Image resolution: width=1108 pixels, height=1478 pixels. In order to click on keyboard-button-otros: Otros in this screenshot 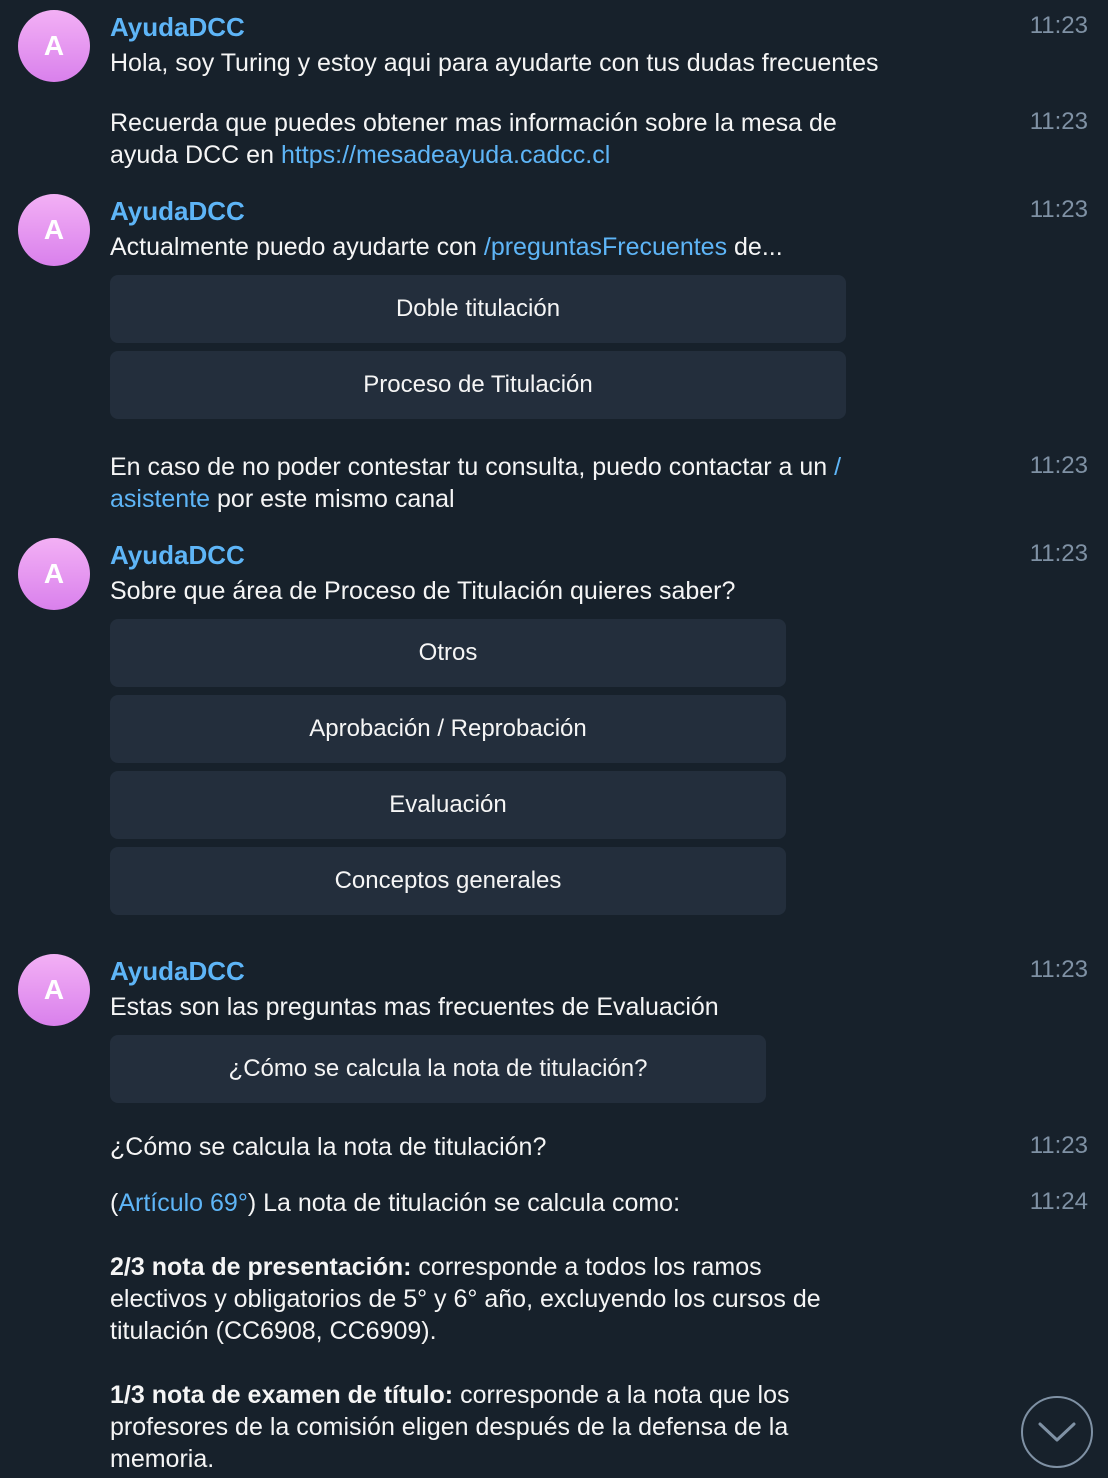, I will do `click(448, 653)`.